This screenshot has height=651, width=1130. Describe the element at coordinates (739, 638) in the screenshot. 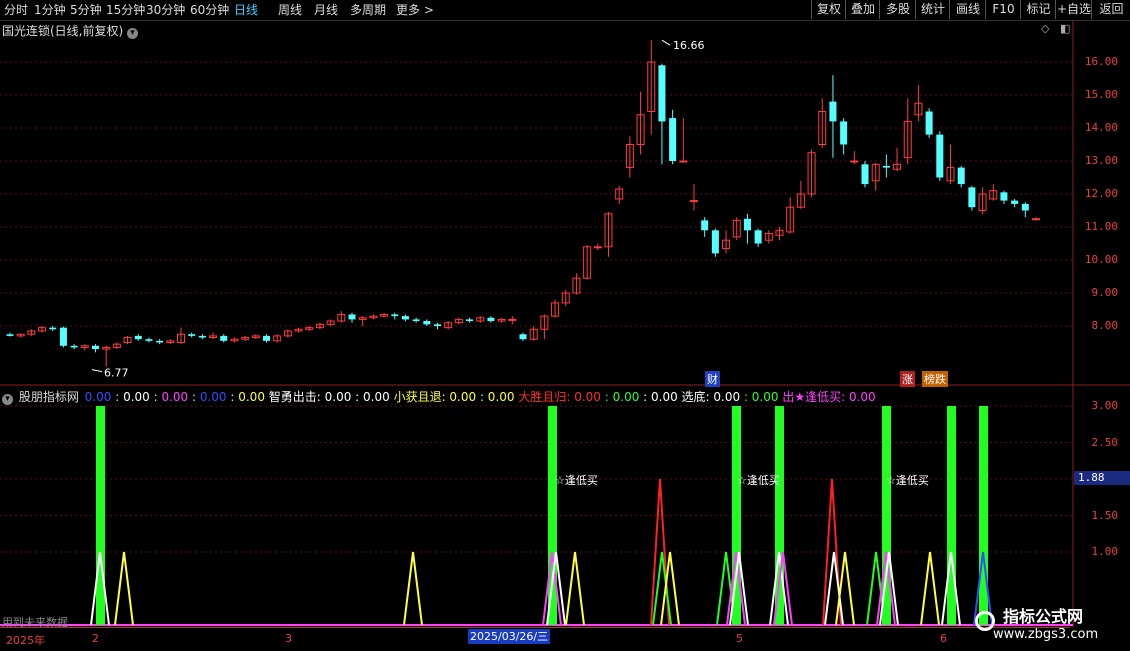

I see `date-month-5: 5` at that location.